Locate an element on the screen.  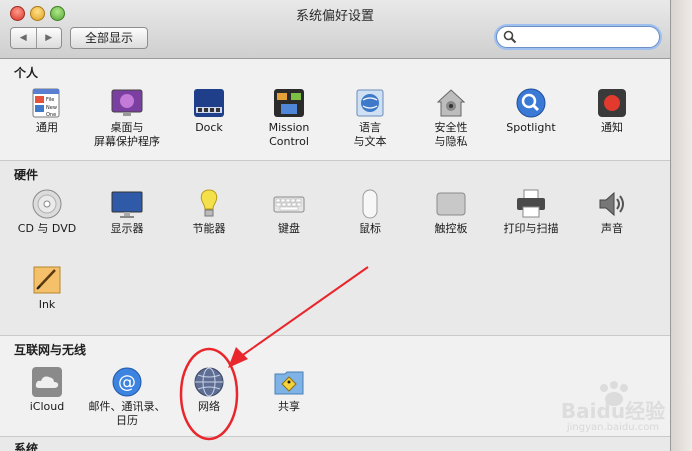
pane-keyboard: 键盘 is located at coordinates (289, 212).